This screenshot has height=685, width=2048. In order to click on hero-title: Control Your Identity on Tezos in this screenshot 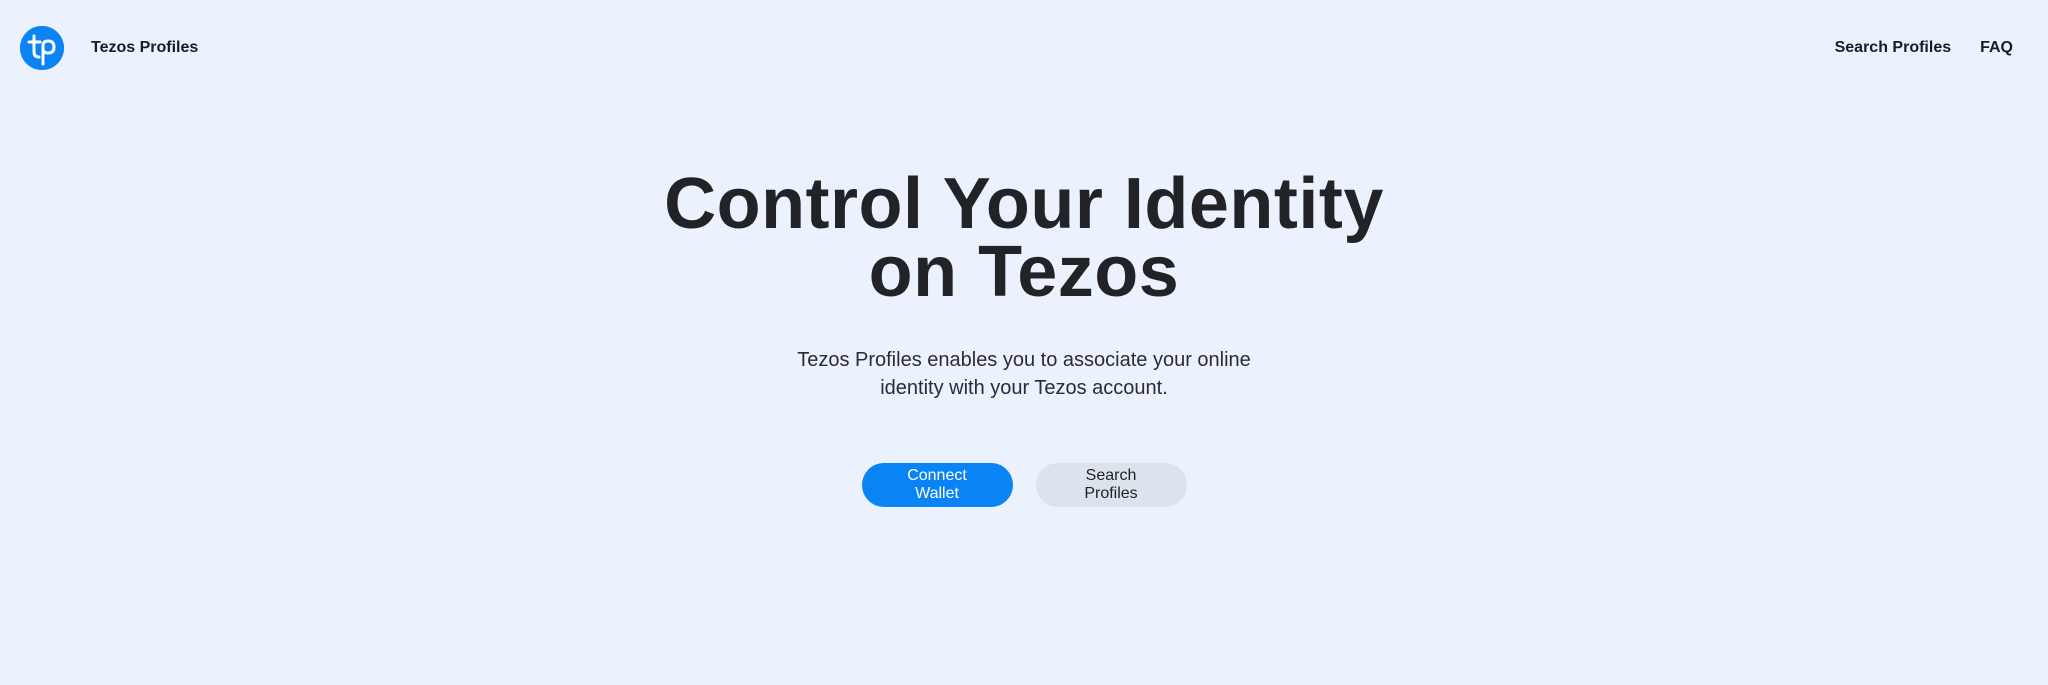, I will do `click(1024, 238)`.